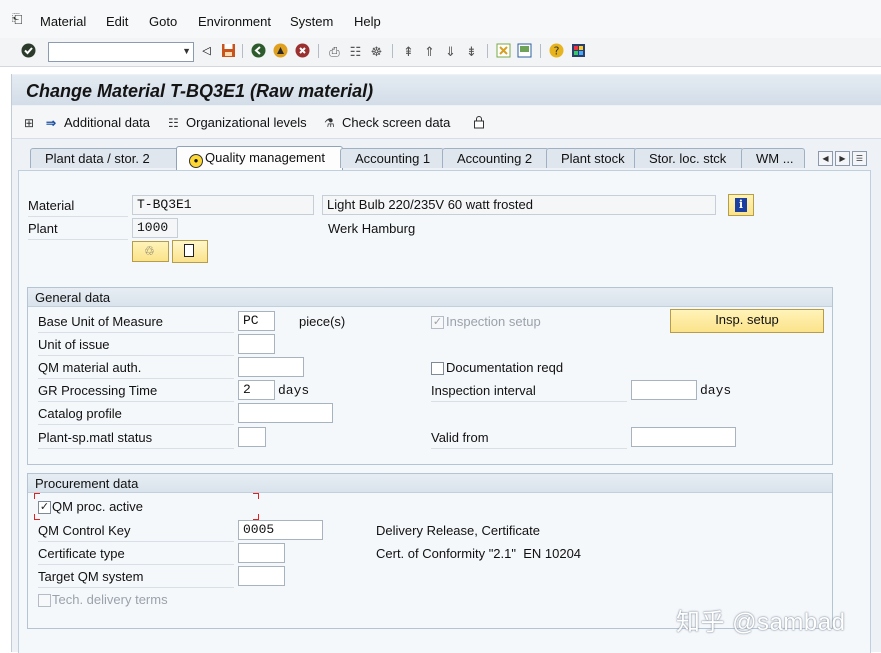 The image size is (881, 653). I want to click on qm-material-auth-label: QM material auth., so click(90, 367).